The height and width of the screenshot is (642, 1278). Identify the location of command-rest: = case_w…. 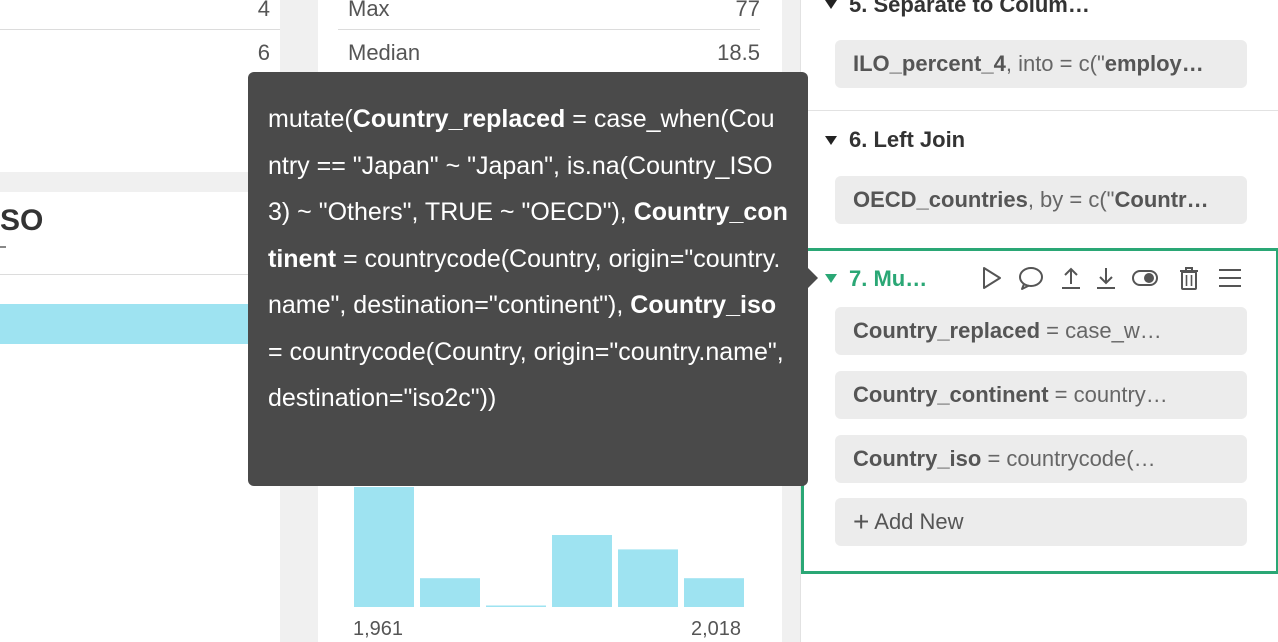
(1101, 330).